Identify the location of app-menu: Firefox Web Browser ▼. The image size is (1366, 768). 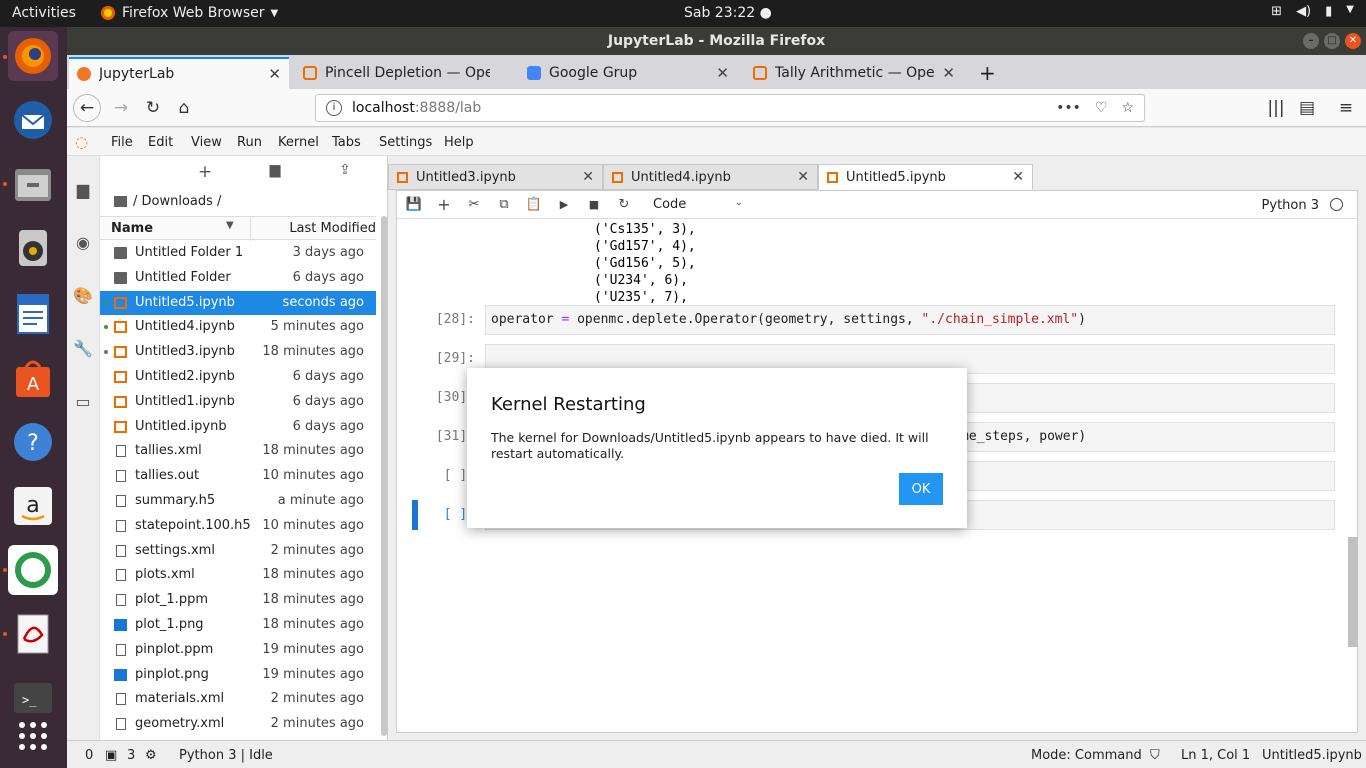
(189, 13).